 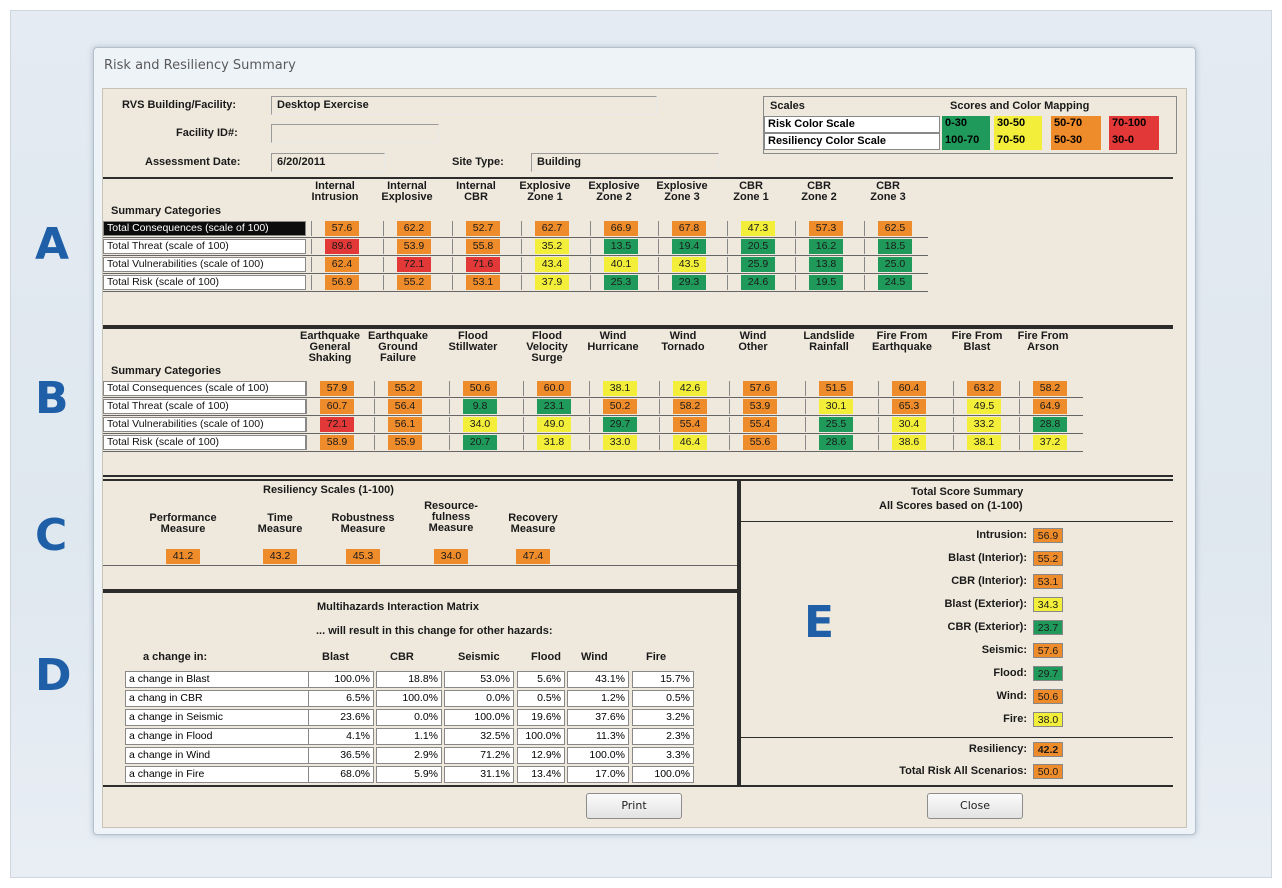 I want to click on matrix-cell: 5.9%, so click(x=409, y=774).